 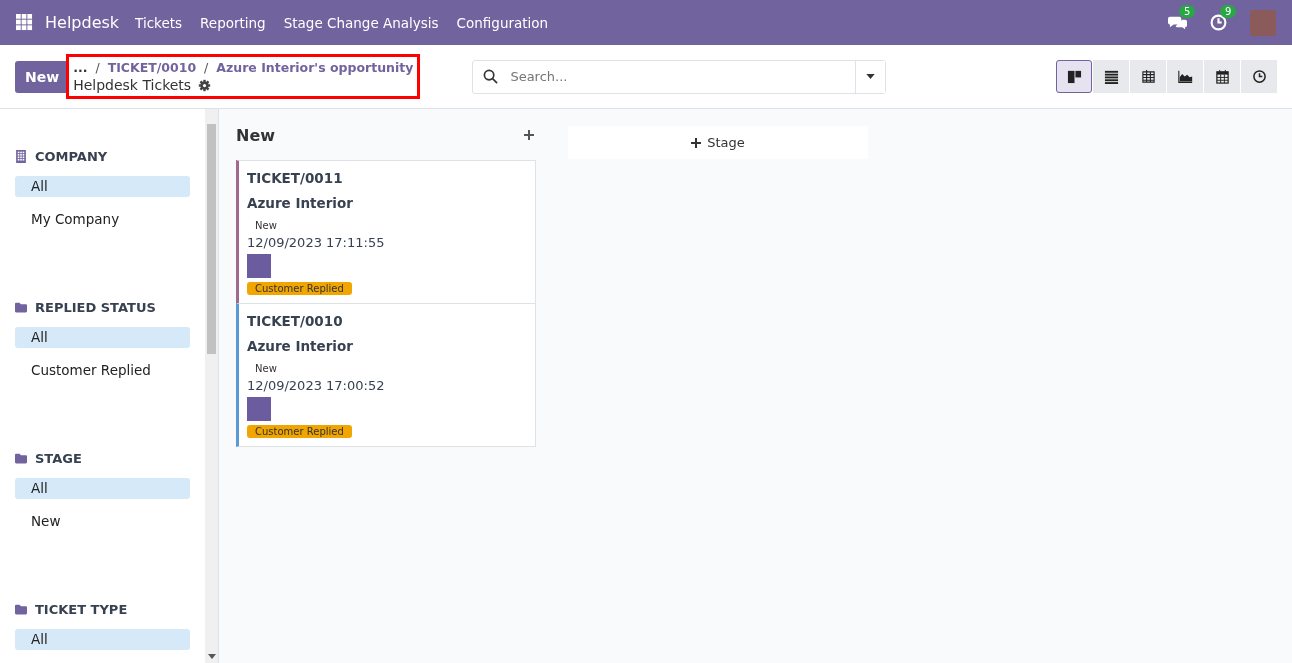 I want to click on ticket-number: TICKET/0010, so click(x=295, y=321).